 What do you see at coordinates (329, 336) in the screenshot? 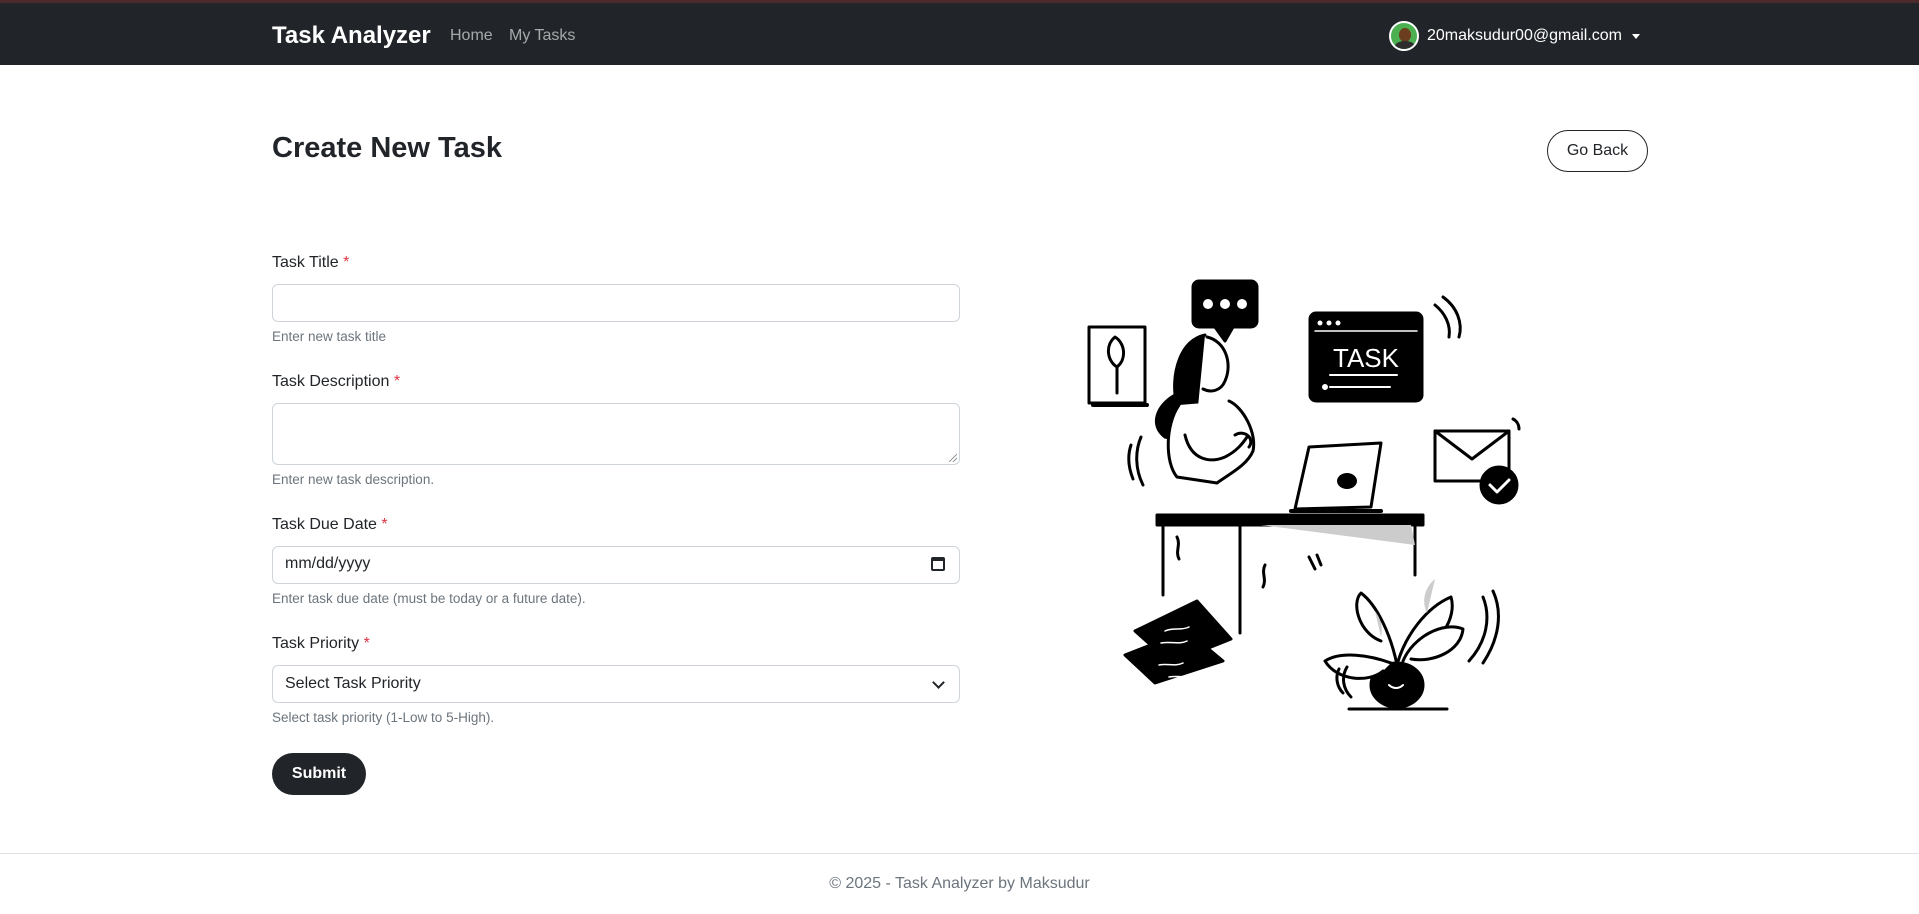
I see `task-title-help: Enter new task title` at bounding box center [329, 336].